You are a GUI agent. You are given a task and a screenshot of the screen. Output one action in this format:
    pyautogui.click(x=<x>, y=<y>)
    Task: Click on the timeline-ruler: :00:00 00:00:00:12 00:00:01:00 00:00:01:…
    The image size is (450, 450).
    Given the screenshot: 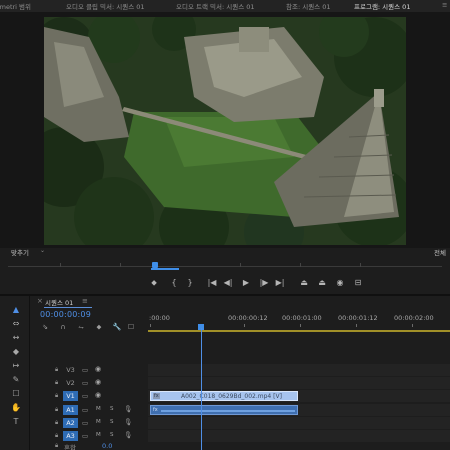 What is the action you would take?
    pyautogui.click(x=299, y=324)
    